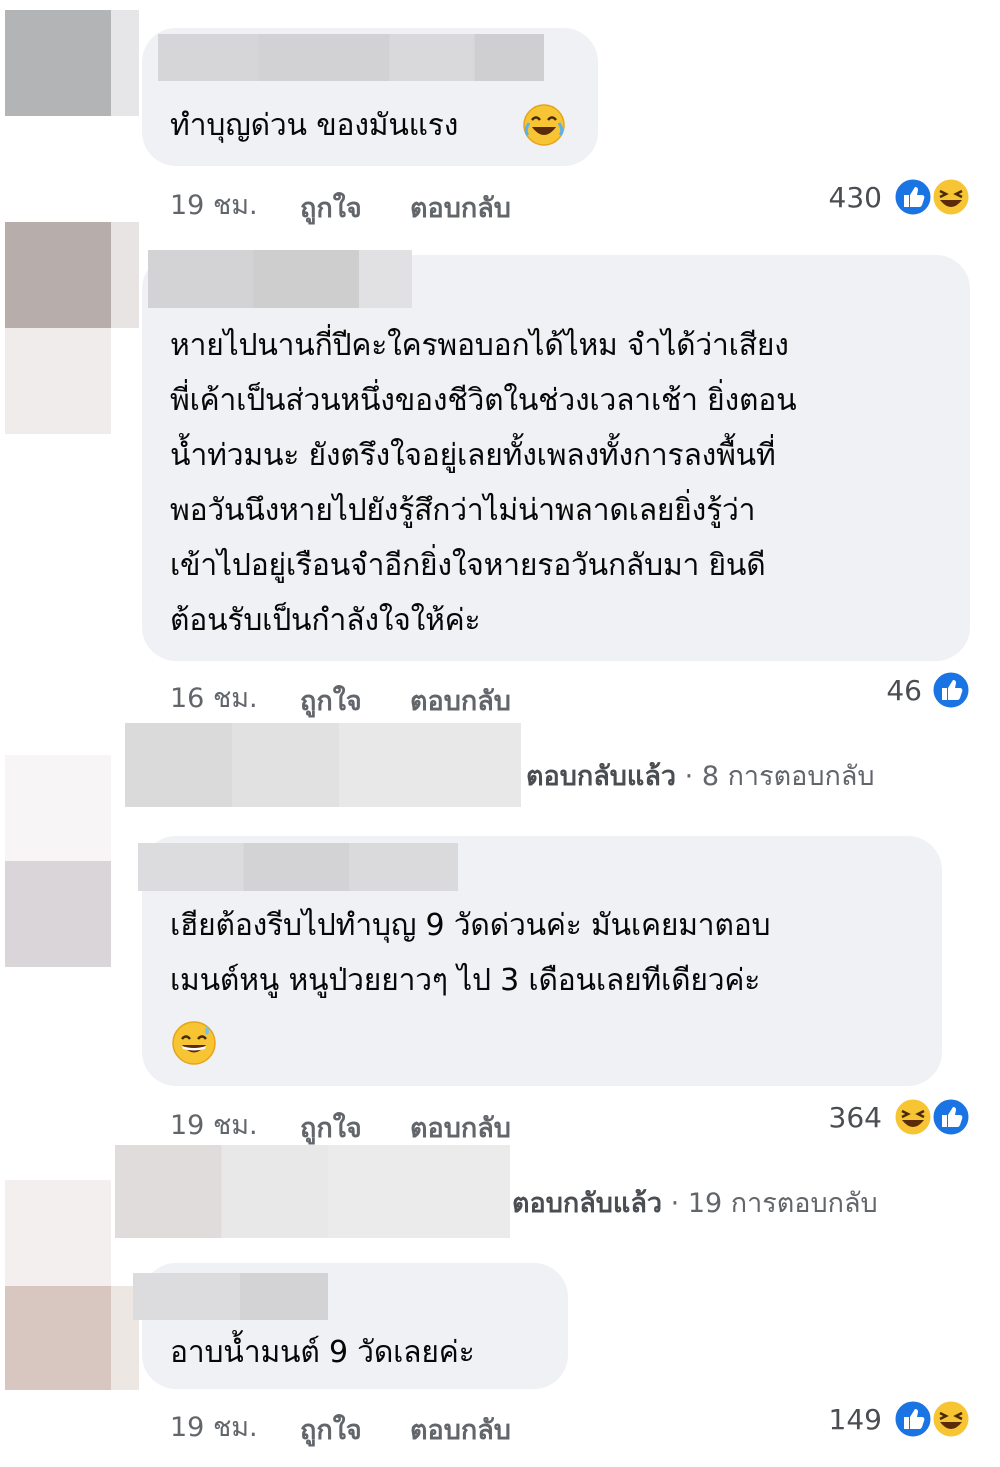  Describe the element at coordinates (788, 776) in the screenshot. I see `reply-count: 8 การตอบกลับ` at that location.